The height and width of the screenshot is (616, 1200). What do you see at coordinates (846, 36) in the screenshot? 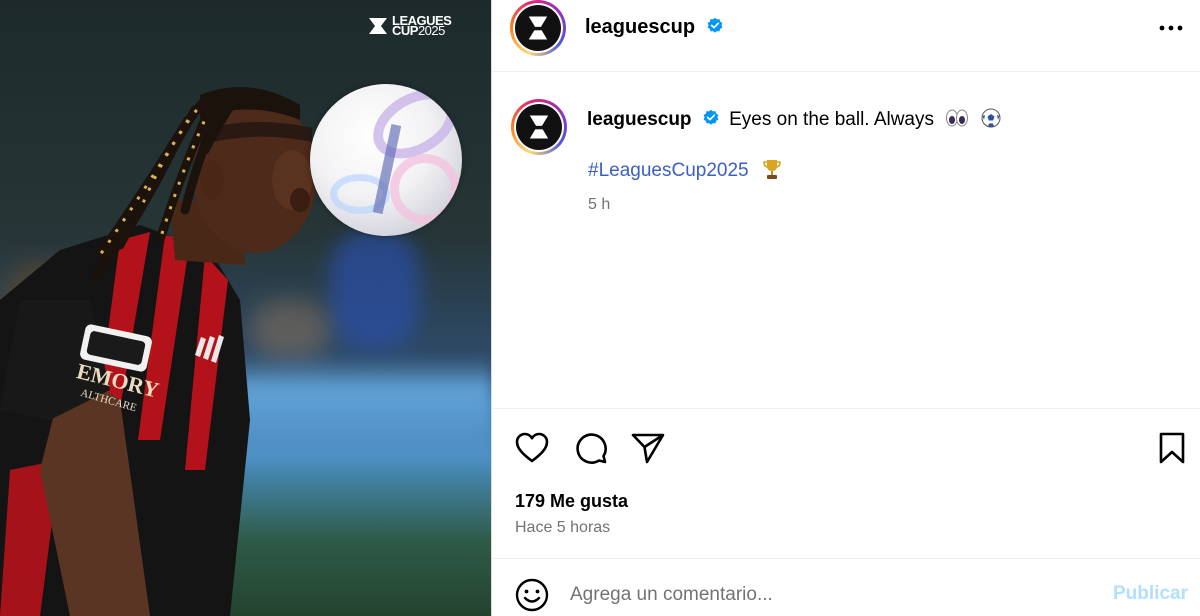
I see `post-header: leaguescup` at bounding box center [846, 36].